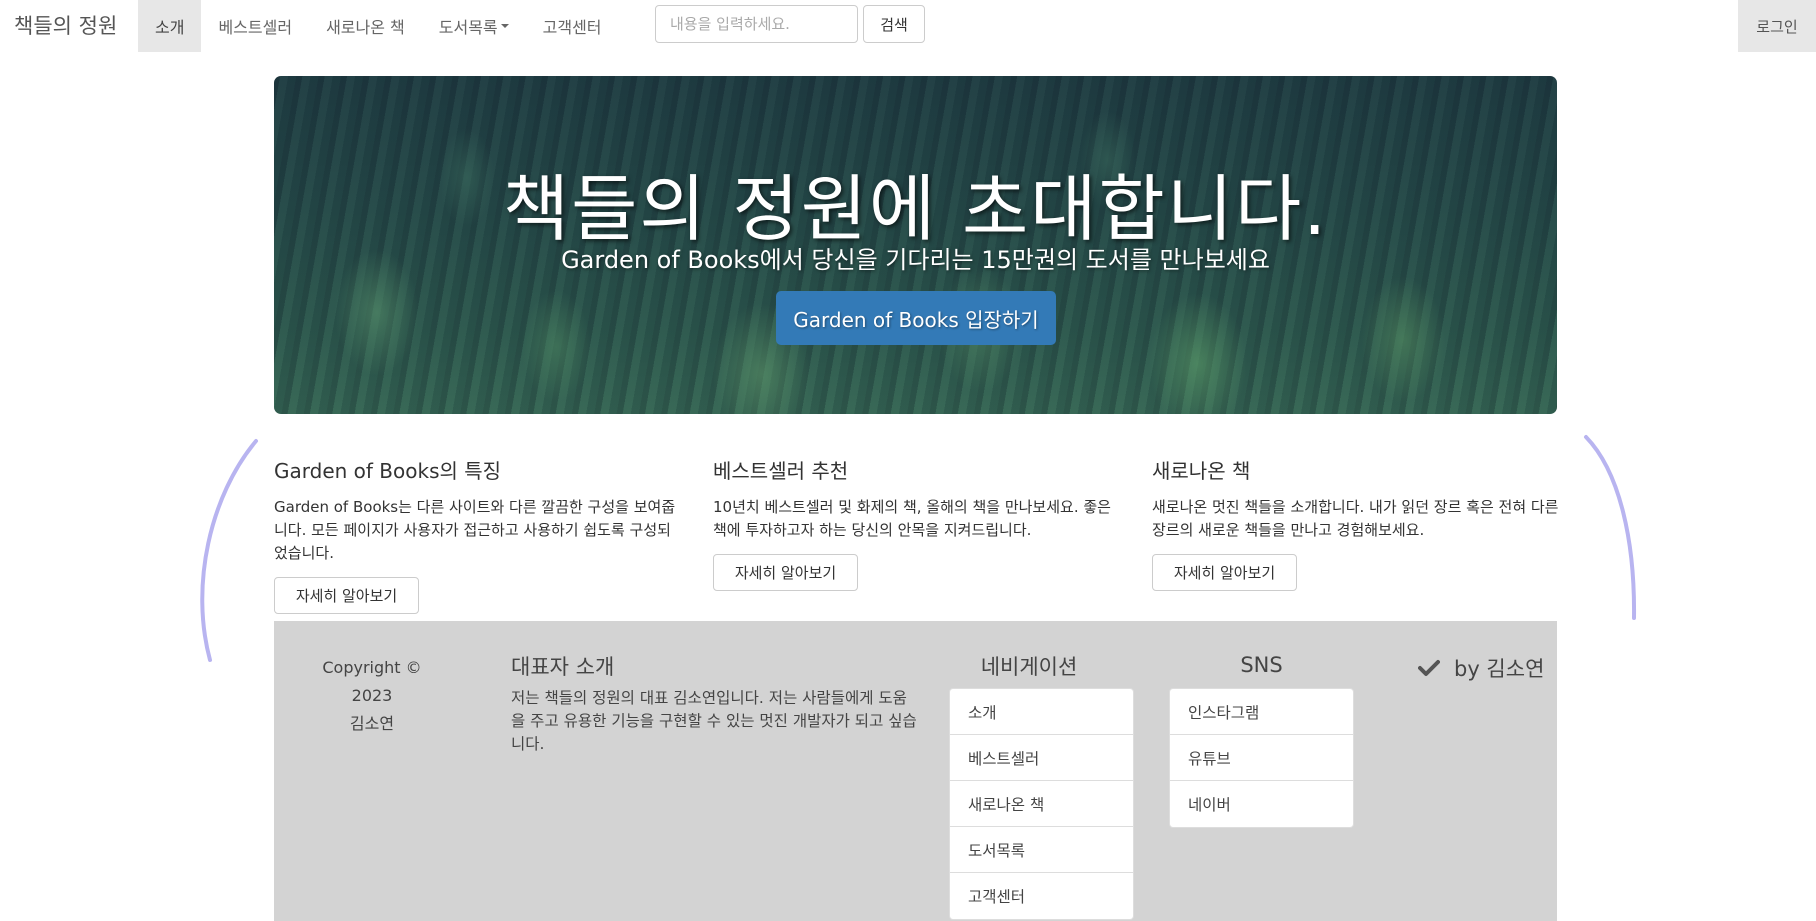  What do you see at coordinates (781, 471) in the screenshot?
I see `feature-title: 베스트셀러 추천` at bounding box center [781, 471].